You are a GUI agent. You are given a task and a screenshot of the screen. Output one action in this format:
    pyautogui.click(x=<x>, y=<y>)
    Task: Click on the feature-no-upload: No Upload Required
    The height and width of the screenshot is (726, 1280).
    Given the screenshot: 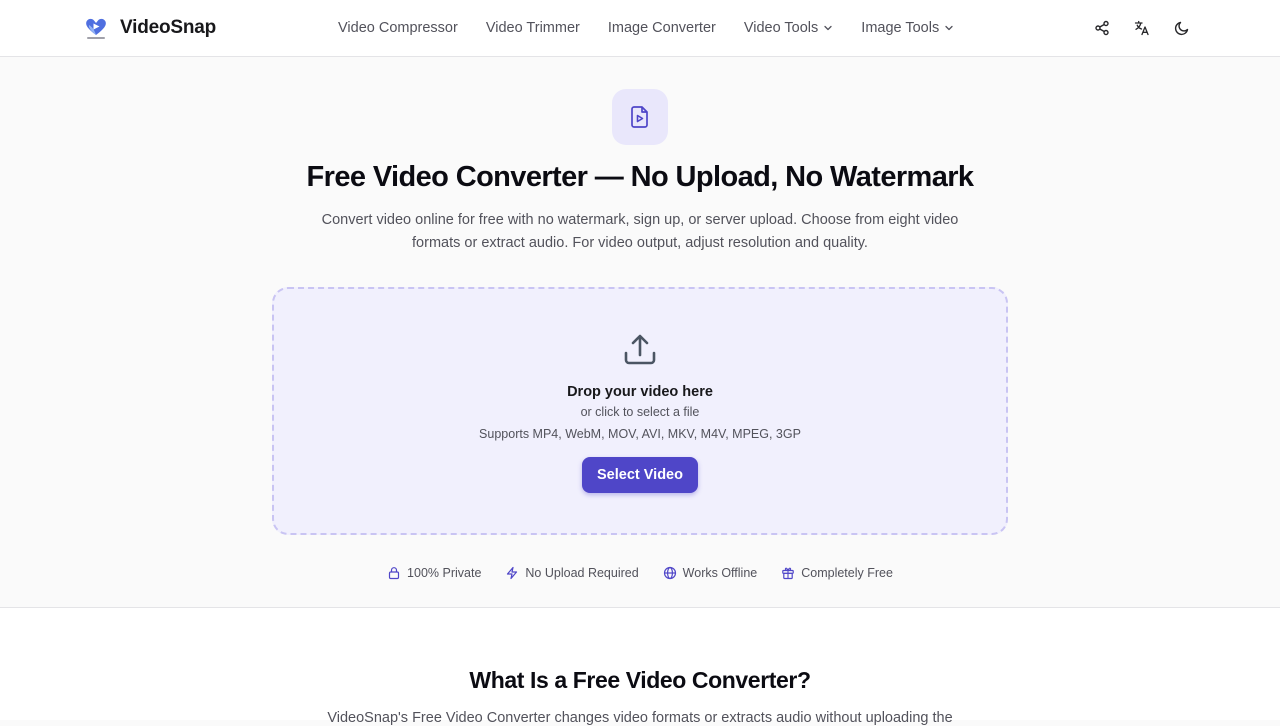 What is the action you would take?
    pyautogui.click(x=572, y=573)
    